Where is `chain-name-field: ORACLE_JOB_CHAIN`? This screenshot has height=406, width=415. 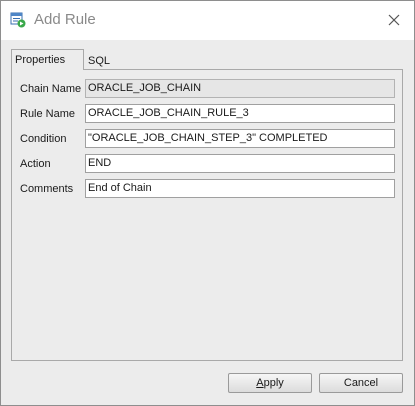 chain-name-field: ORACLE_JOB_CHAIN is located at coordinates (240, 88).